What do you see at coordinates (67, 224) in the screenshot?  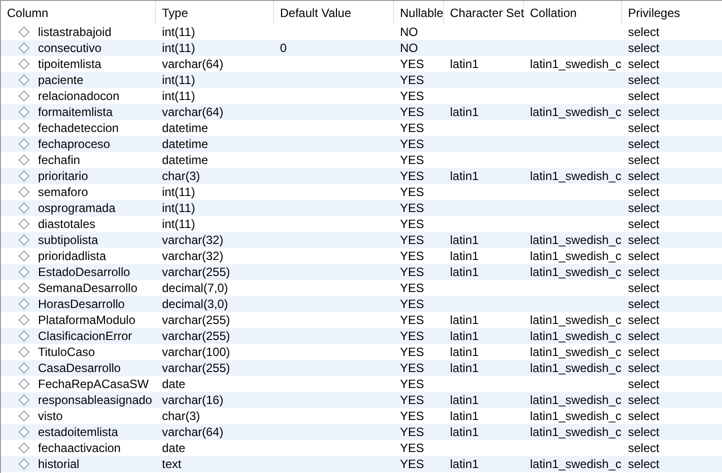 I see `table-cell: diastotales` at bounding box center [67, 224].